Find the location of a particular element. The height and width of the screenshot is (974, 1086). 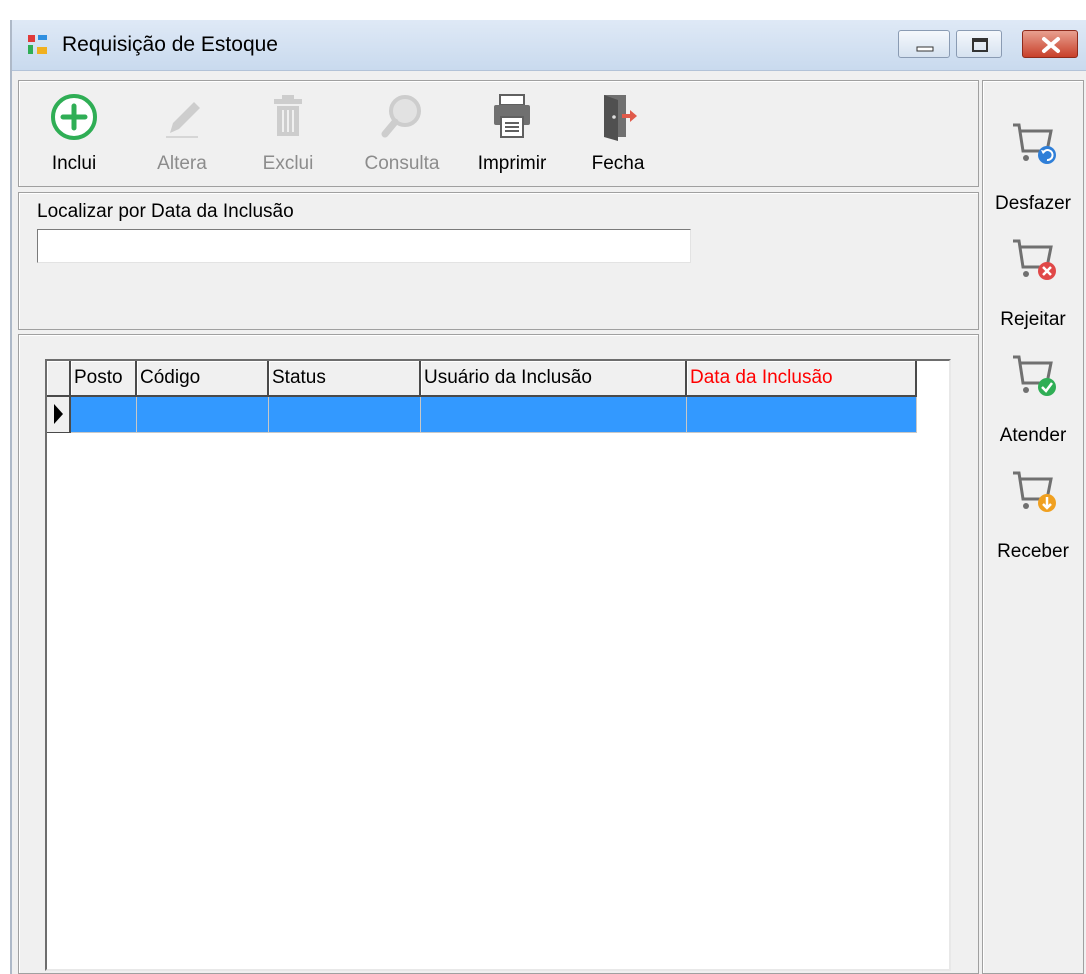

undo-label: Desfazer is located at coordinates (1033, 203).